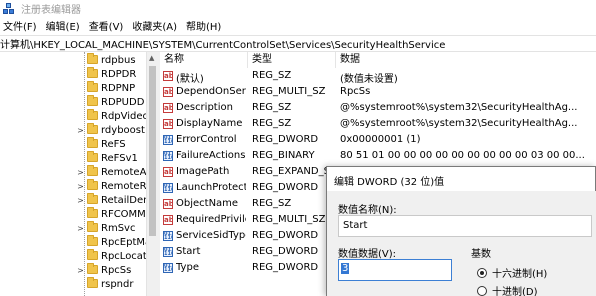  What do you see at coordinates (345, 268) in the screenshot?
I see `value-data-text: 3` at bounding box center [345, 268].